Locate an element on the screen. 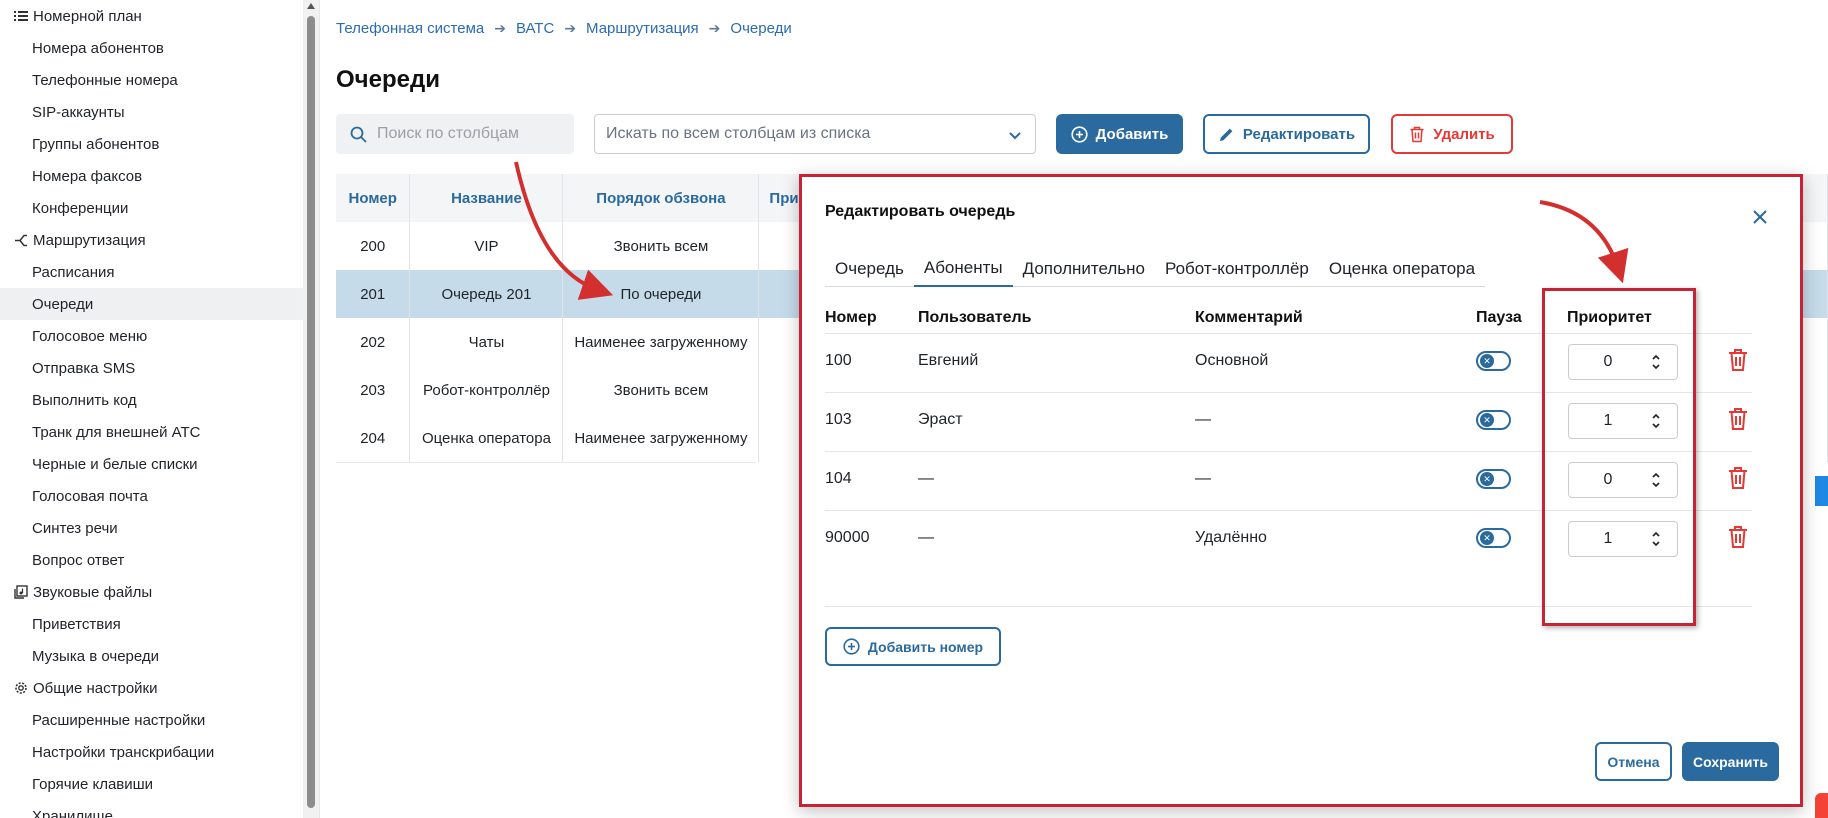 This screenshot has width=1828, height=818. column-header-order: Порядок обзвона is located at coordinates (661, 198).